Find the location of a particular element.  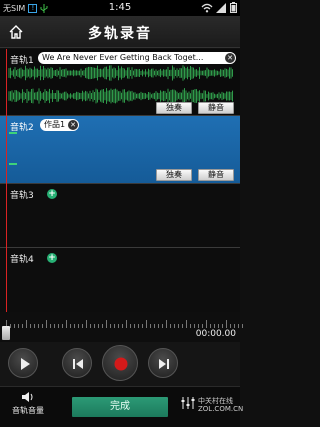

signal-icon is located at coordinates (221, 7).